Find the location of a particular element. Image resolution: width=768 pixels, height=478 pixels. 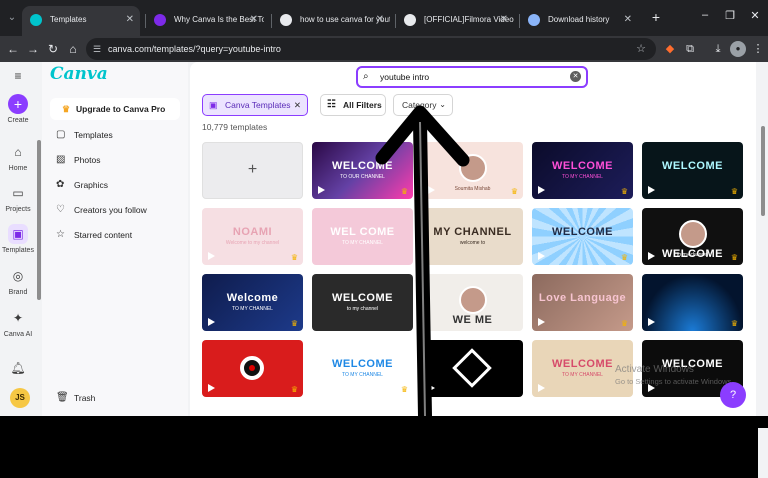

card-title: WELCOME is located at coordinates (362, 364).